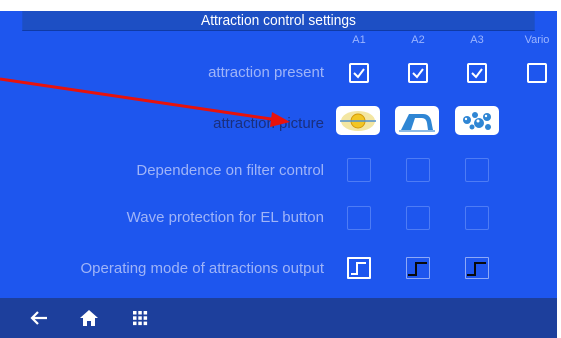 The width and height of the screenshot is (561, 338). What do you see at coordinates (417, 123) in the screenshot?
I see `water-fall-icon` at bounding box center [417, 123].